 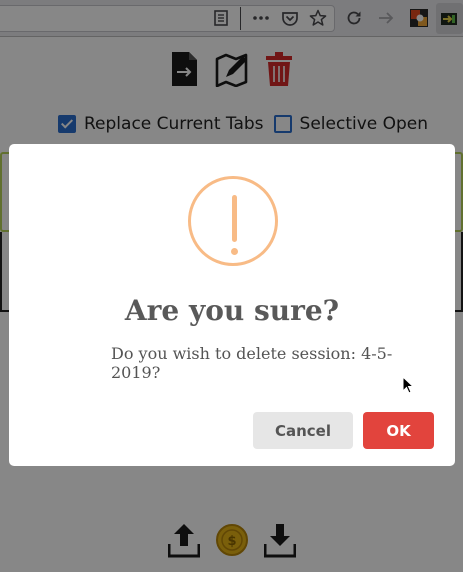 What do you see at coordinates (398, 430) in the screenshot?
I see `ok-button: OK` at bounding box center [398, 430].